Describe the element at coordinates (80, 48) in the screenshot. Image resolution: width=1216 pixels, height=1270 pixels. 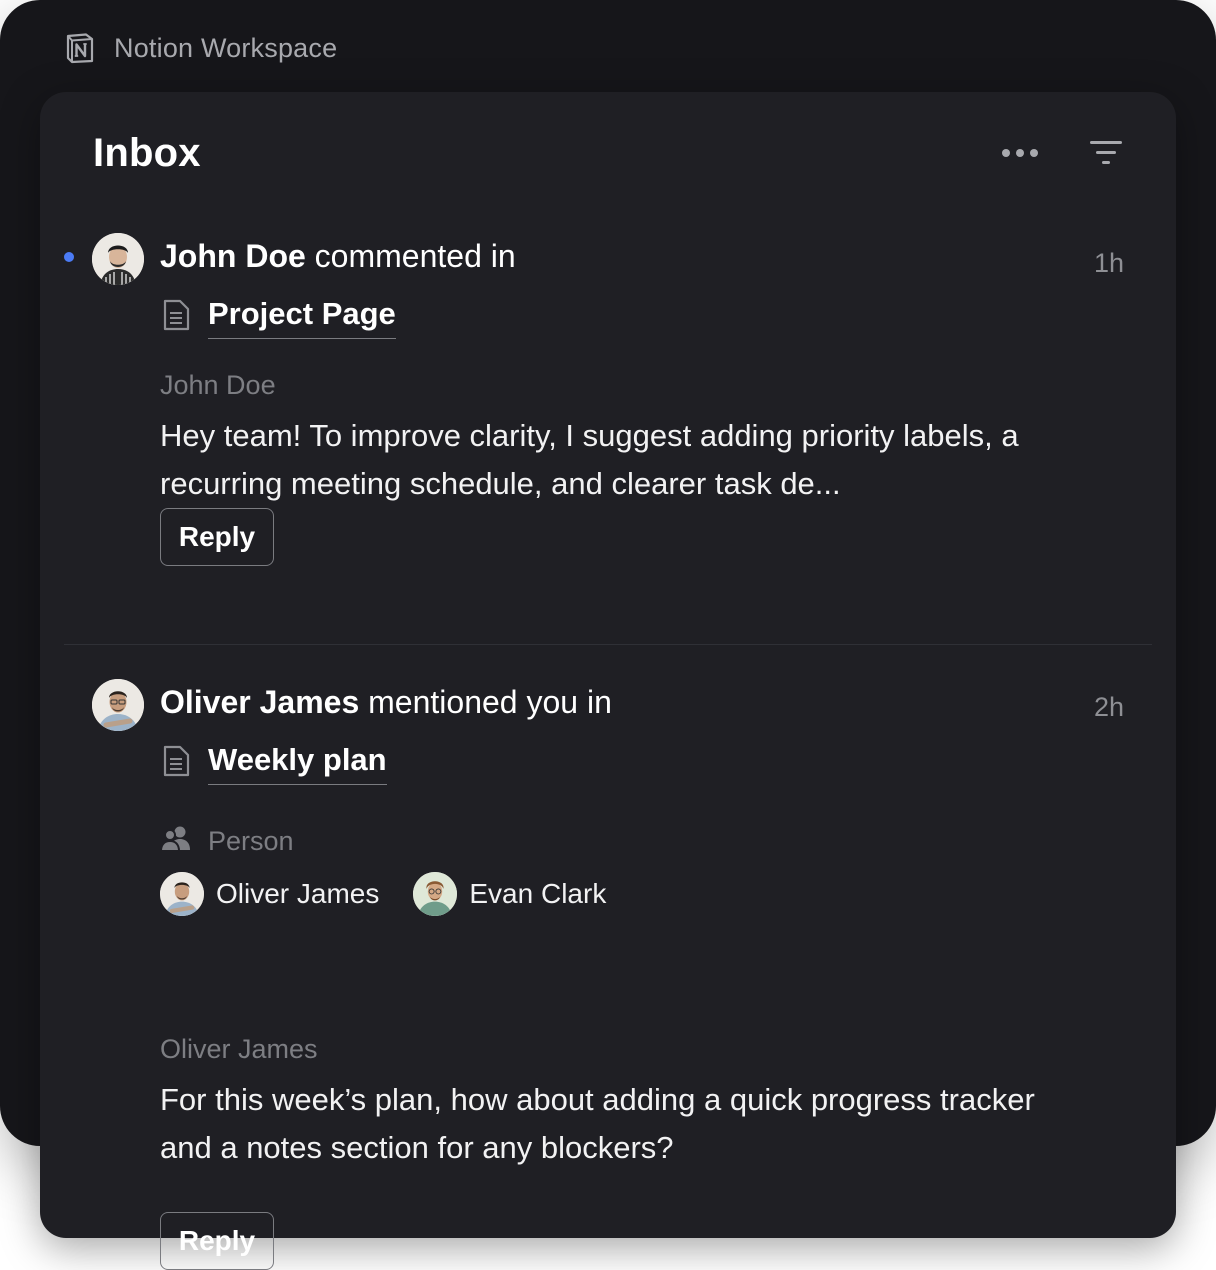
I see `notion-logo-icon` at that location.